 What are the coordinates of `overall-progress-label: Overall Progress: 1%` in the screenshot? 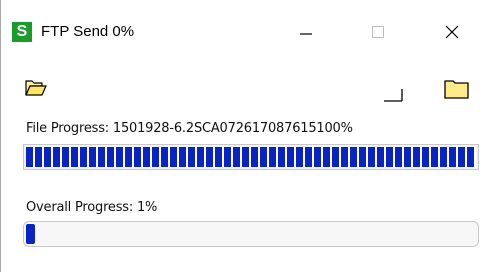 It's located at (92, 207).